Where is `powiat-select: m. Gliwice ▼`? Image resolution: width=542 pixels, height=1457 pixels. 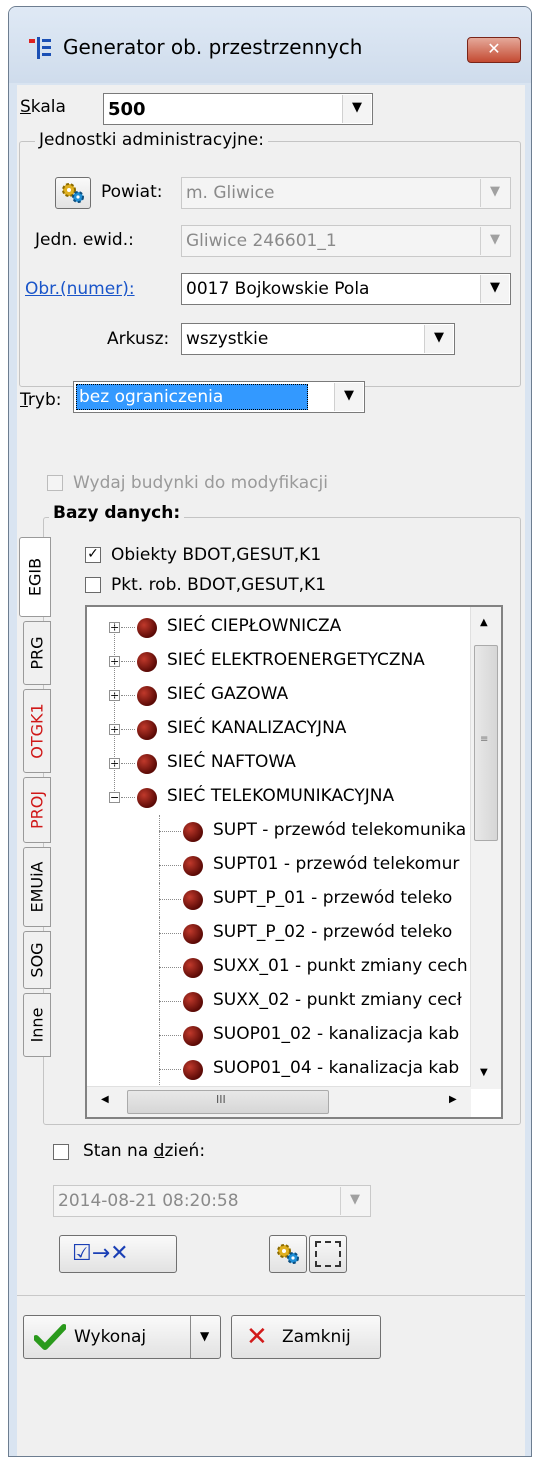
powiat-select: m. Gliwice ▼ is located at coordinates (346, 193).